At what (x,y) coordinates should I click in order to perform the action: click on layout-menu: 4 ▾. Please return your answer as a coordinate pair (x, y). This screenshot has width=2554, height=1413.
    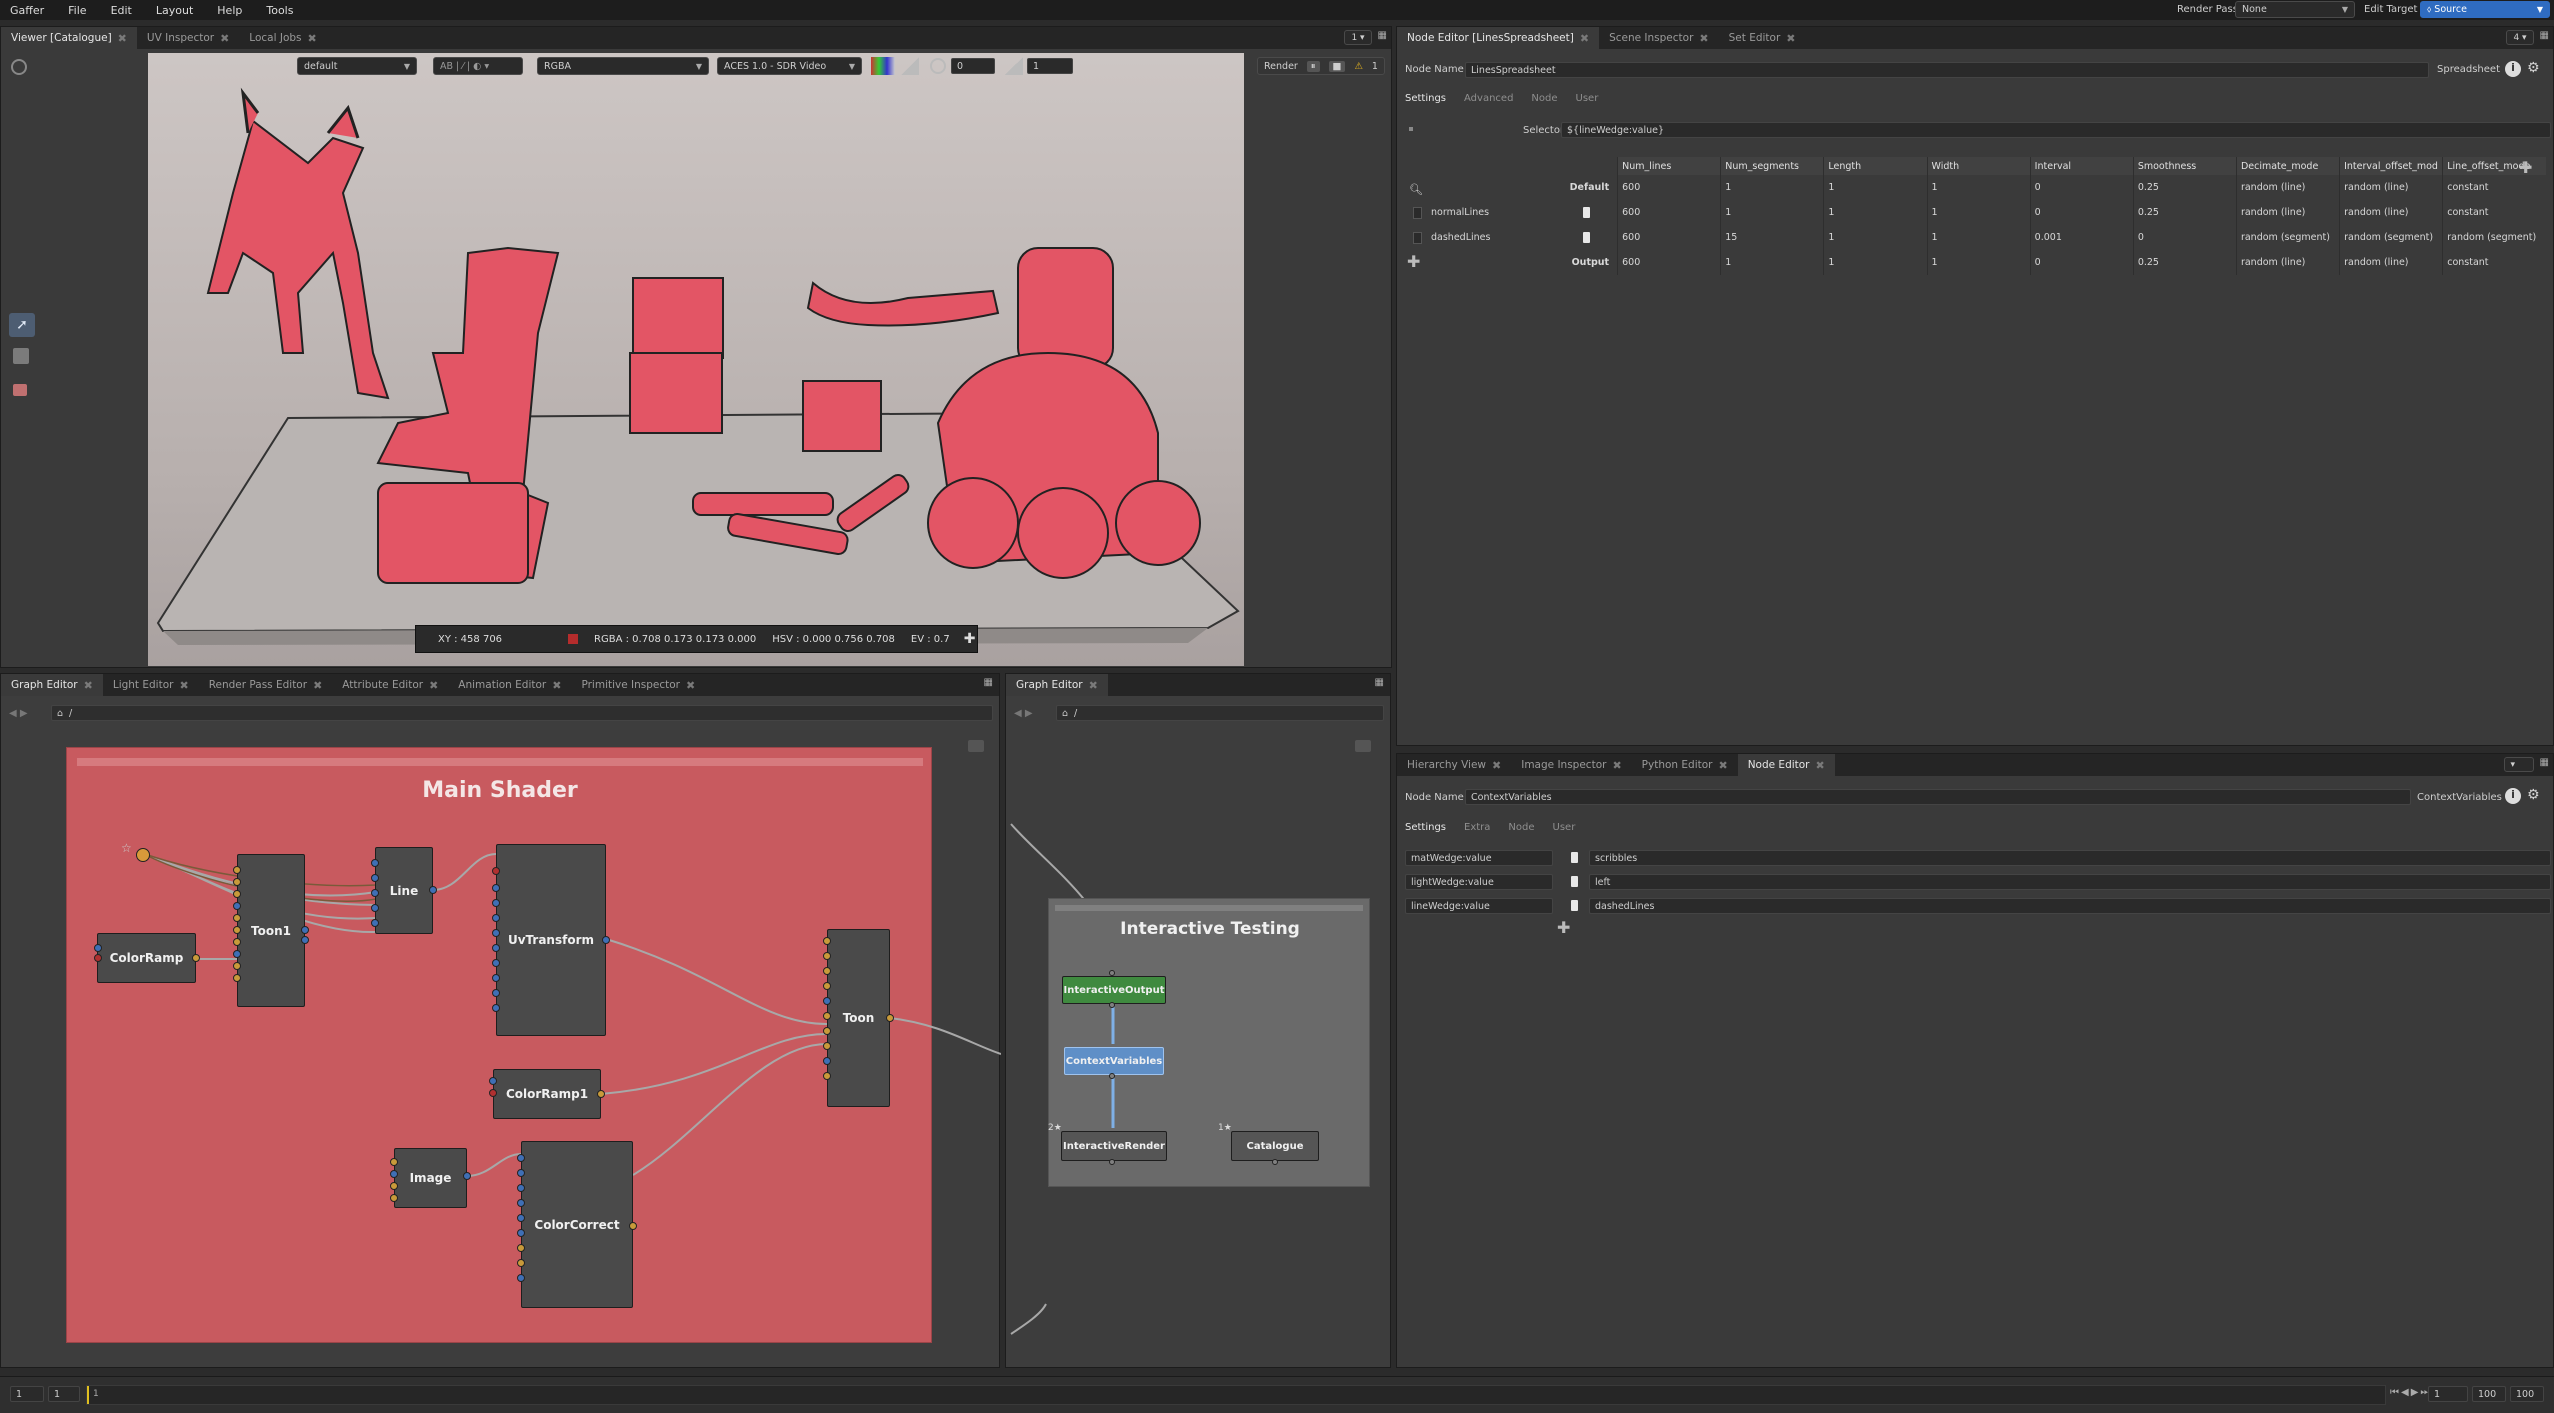
    Looking at the image, I should click on (2520, 37).